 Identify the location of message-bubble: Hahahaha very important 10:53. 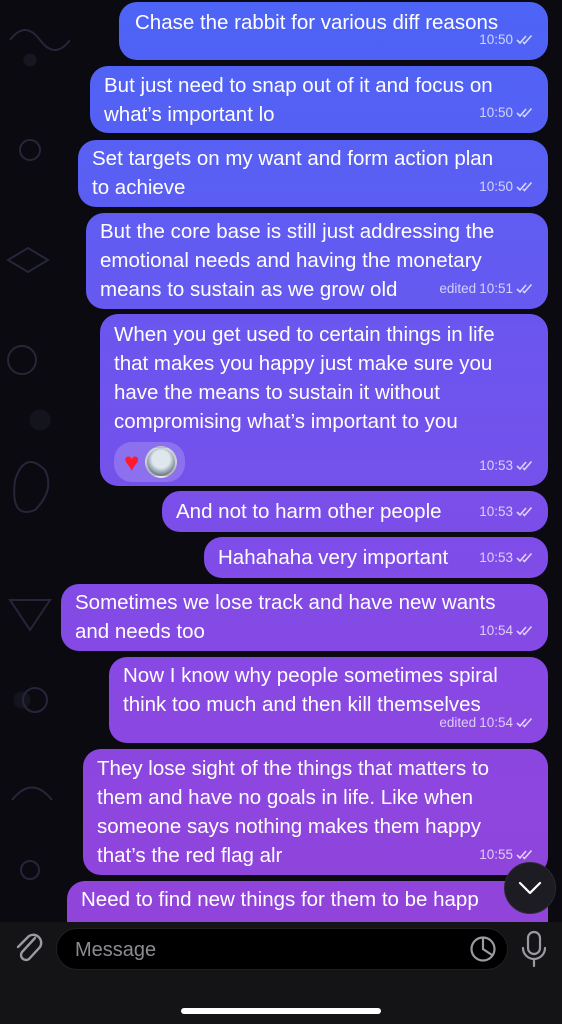
(376, 557).